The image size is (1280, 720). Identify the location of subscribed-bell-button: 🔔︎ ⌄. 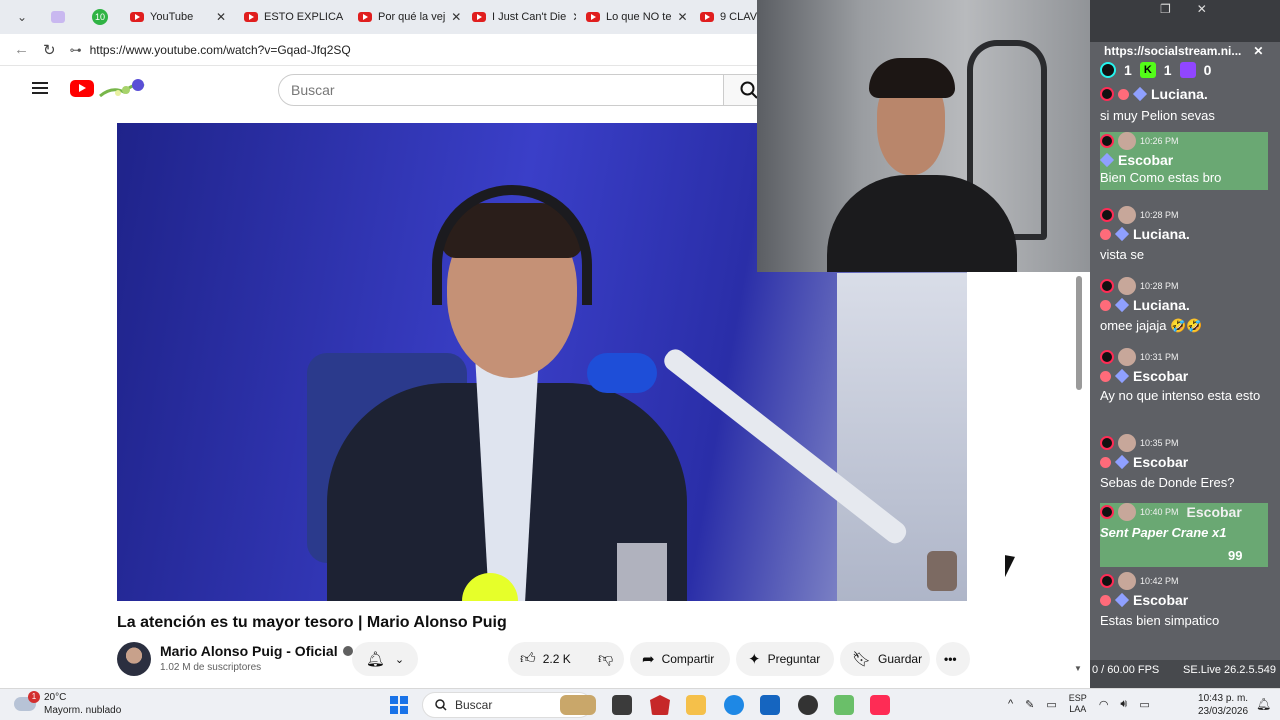
(385, 659).